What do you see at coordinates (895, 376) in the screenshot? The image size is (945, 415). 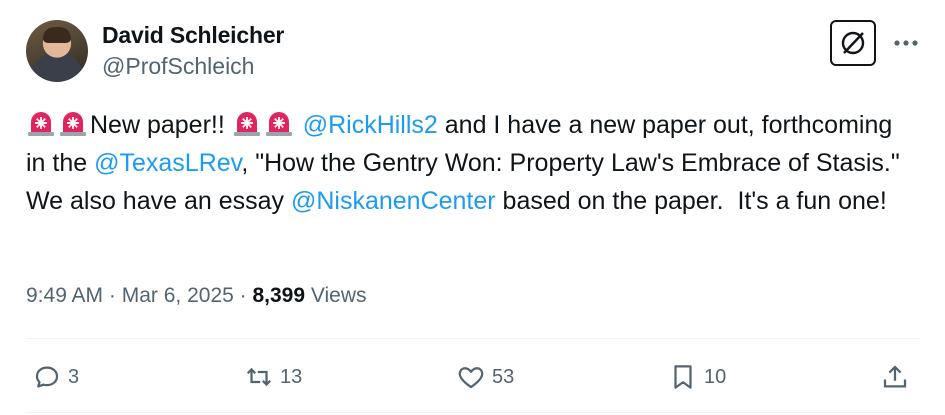 I see `share-icon` at bounding box center [895, 376].